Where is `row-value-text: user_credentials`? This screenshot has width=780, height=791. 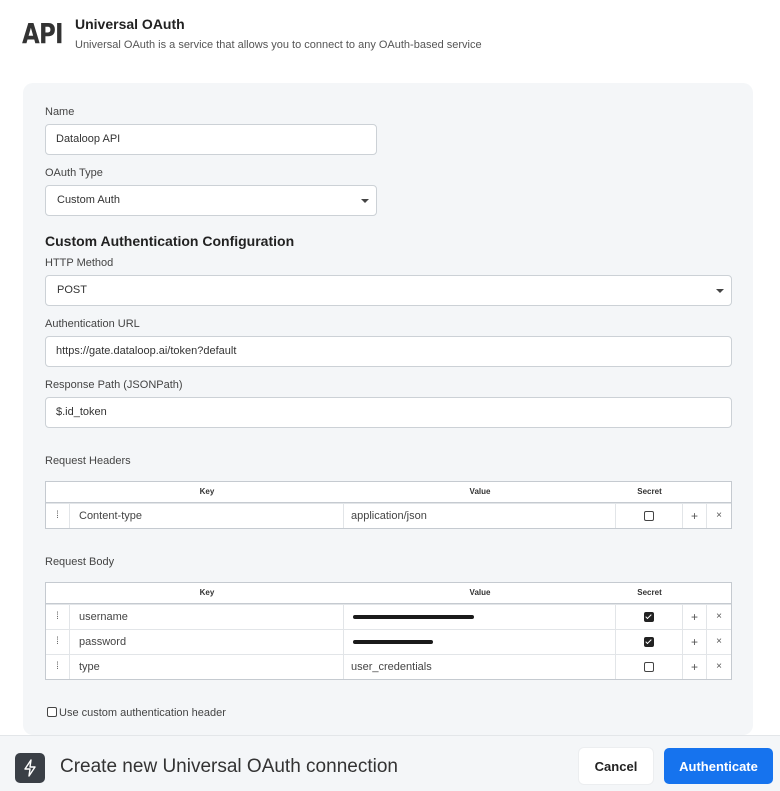 row-value-text: user_credentials is located at coordinates (391, 667).